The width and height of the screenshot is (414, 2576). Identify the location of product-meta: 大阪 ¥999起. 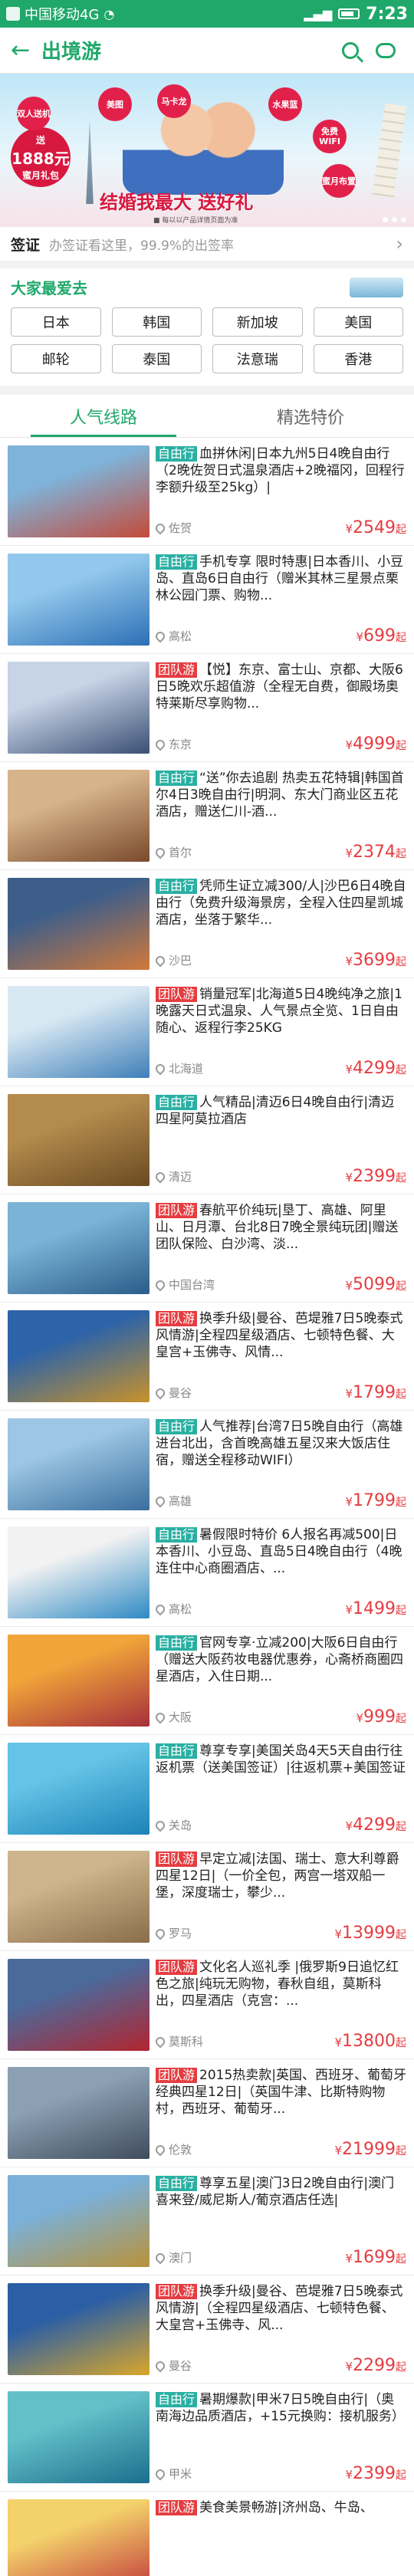
(280, 1717).